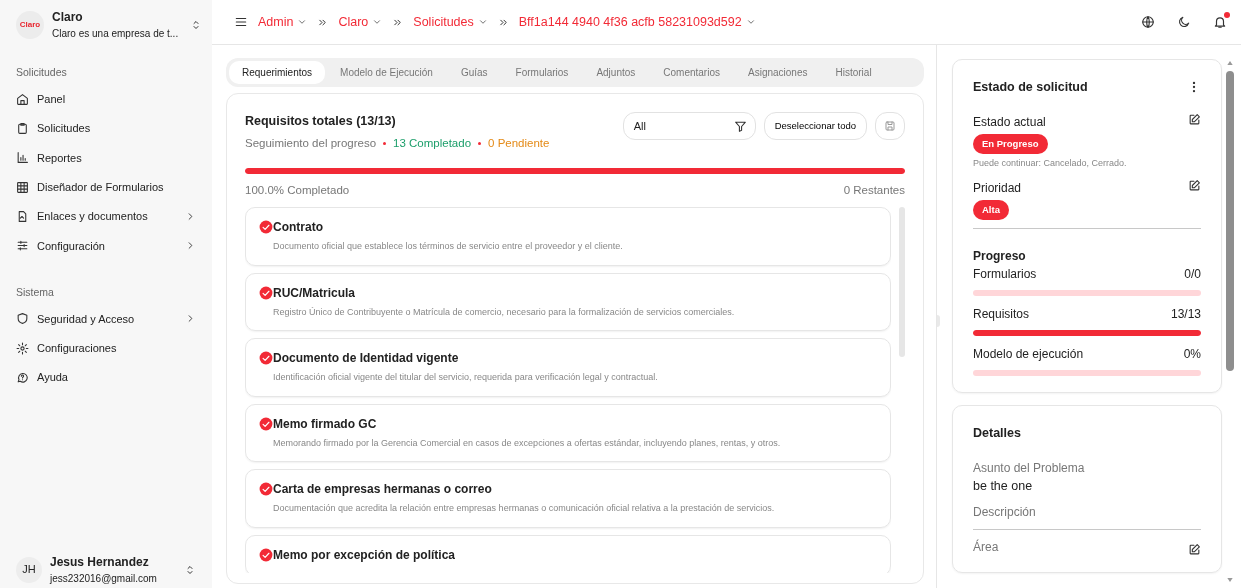 The width and height of the screenshot is (1241, 588). Describe the element at coordinates (52, 100) in the screenshot. I see `nav-label: Panel` at that location.